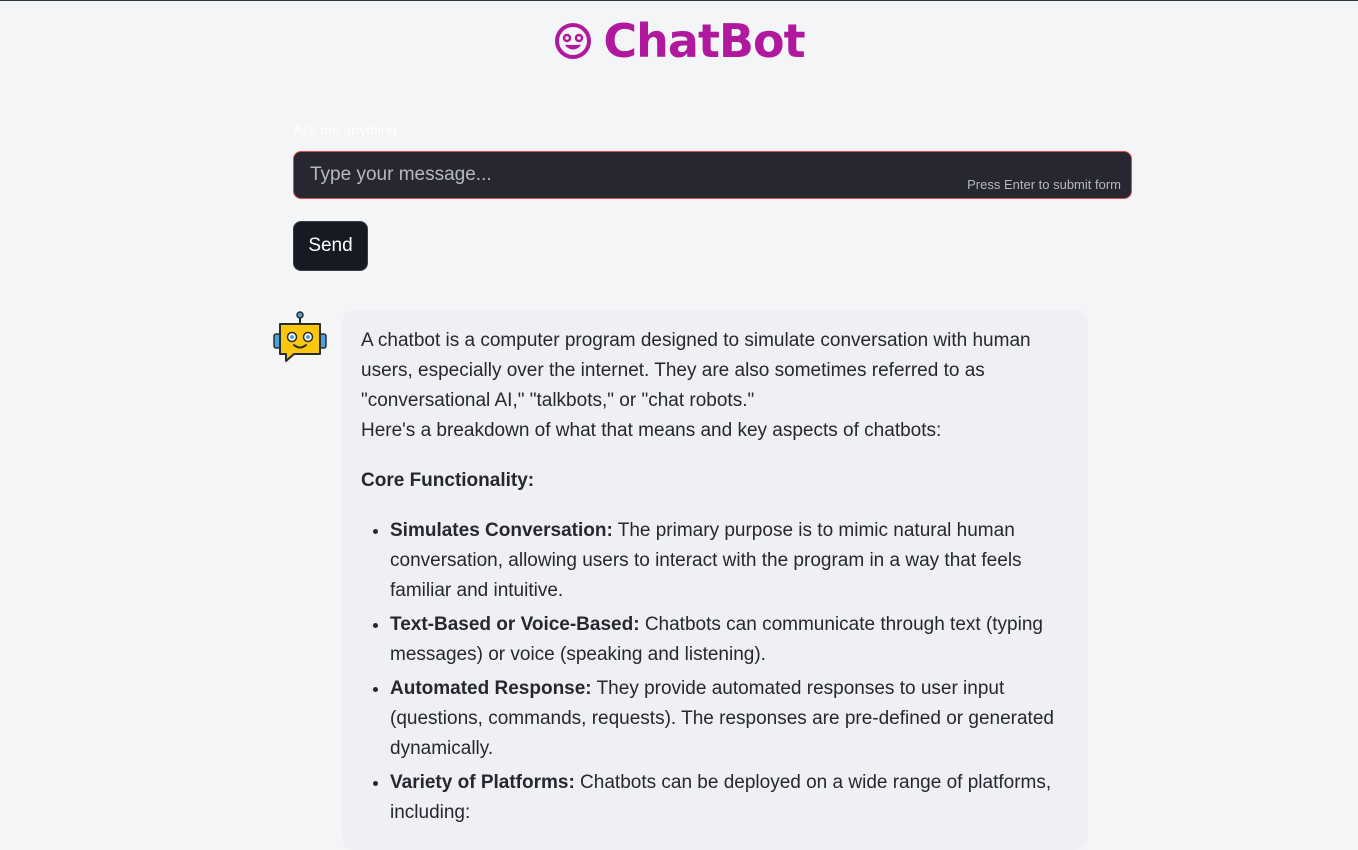  I want to click on robot-icon, so click(300, 336).